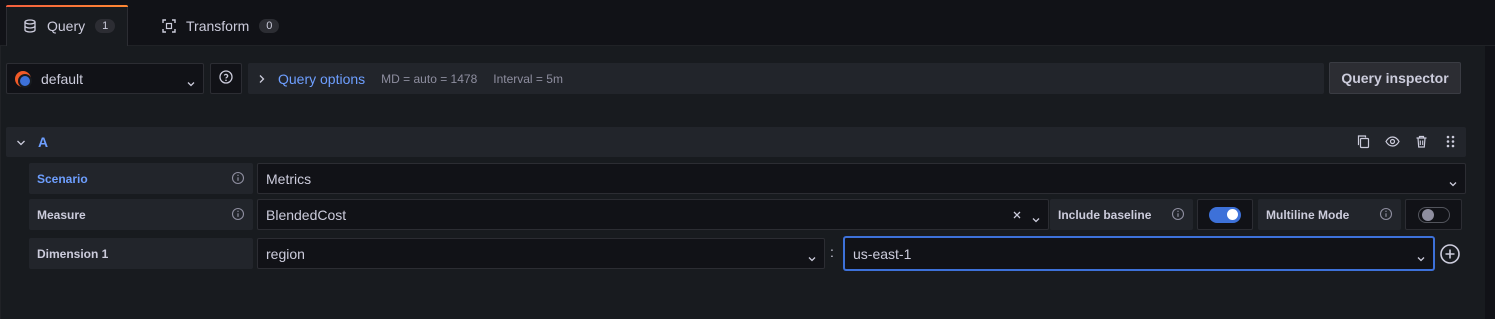  I want to click on measure-select: BlendedCost, so click(653, 214).